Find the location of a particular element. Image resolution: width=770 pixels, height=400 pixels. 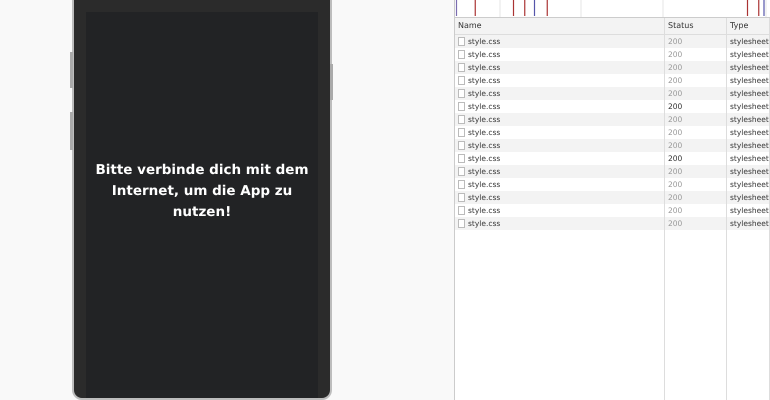

column-header: Status is located at coordinates (696, 26).